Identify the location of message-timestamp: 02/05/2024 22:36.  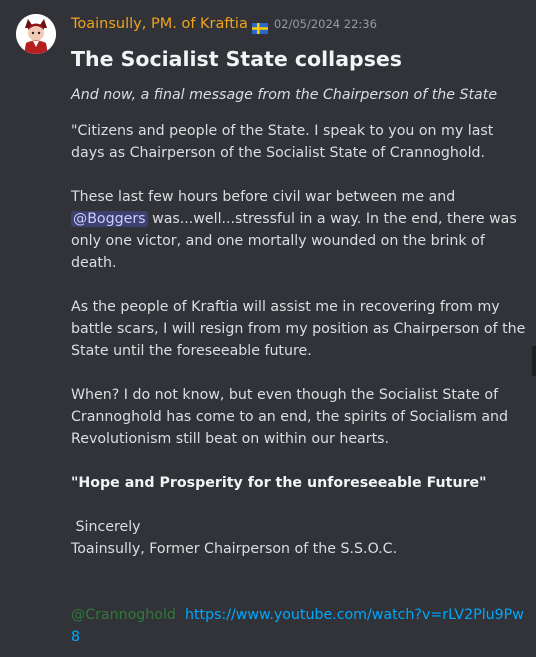
(325, 24).